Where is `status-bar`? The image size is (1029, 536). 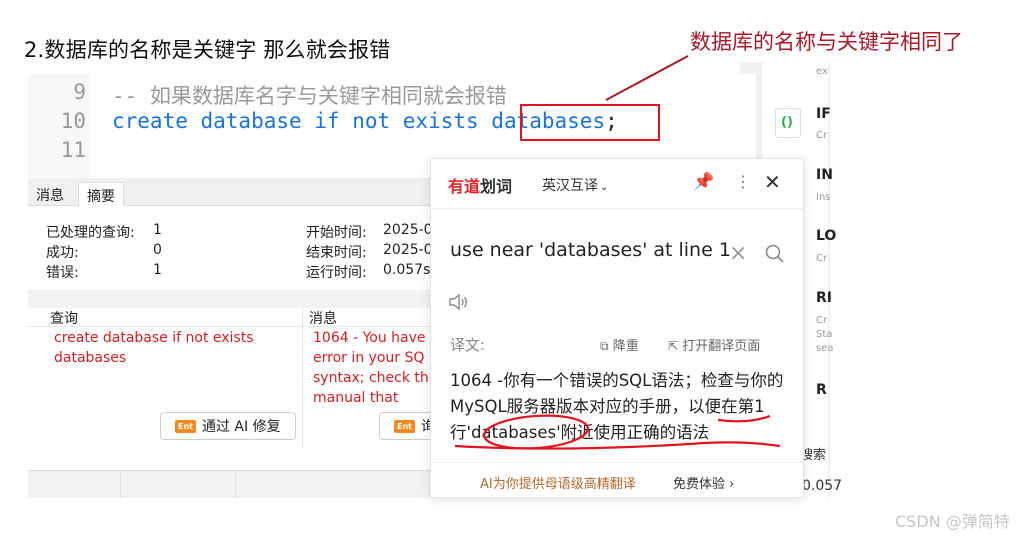 status-bar is located at coordinates (229, 484).